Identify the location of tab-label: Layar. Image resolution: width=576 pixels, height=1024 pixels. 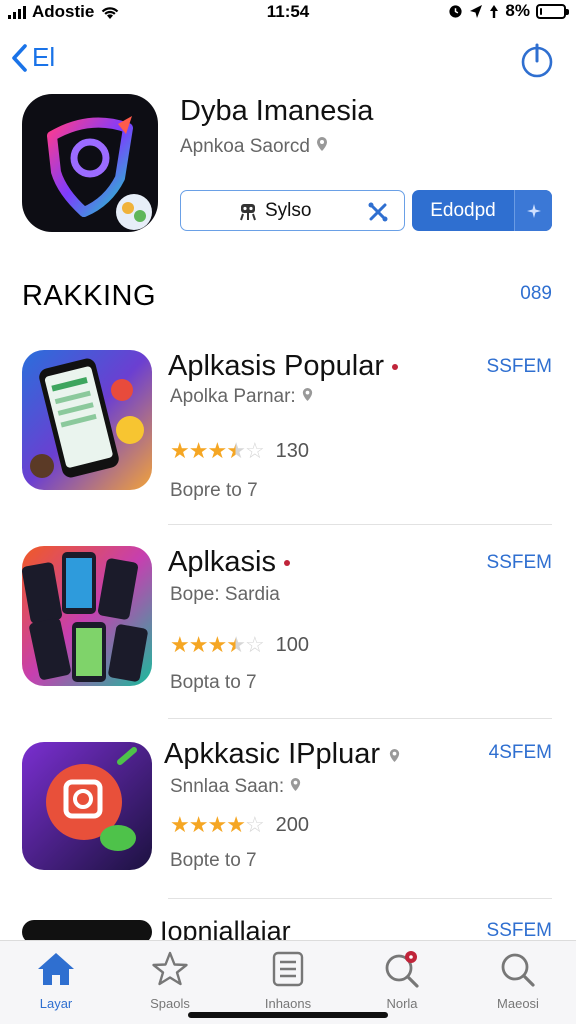
(56, 1003).